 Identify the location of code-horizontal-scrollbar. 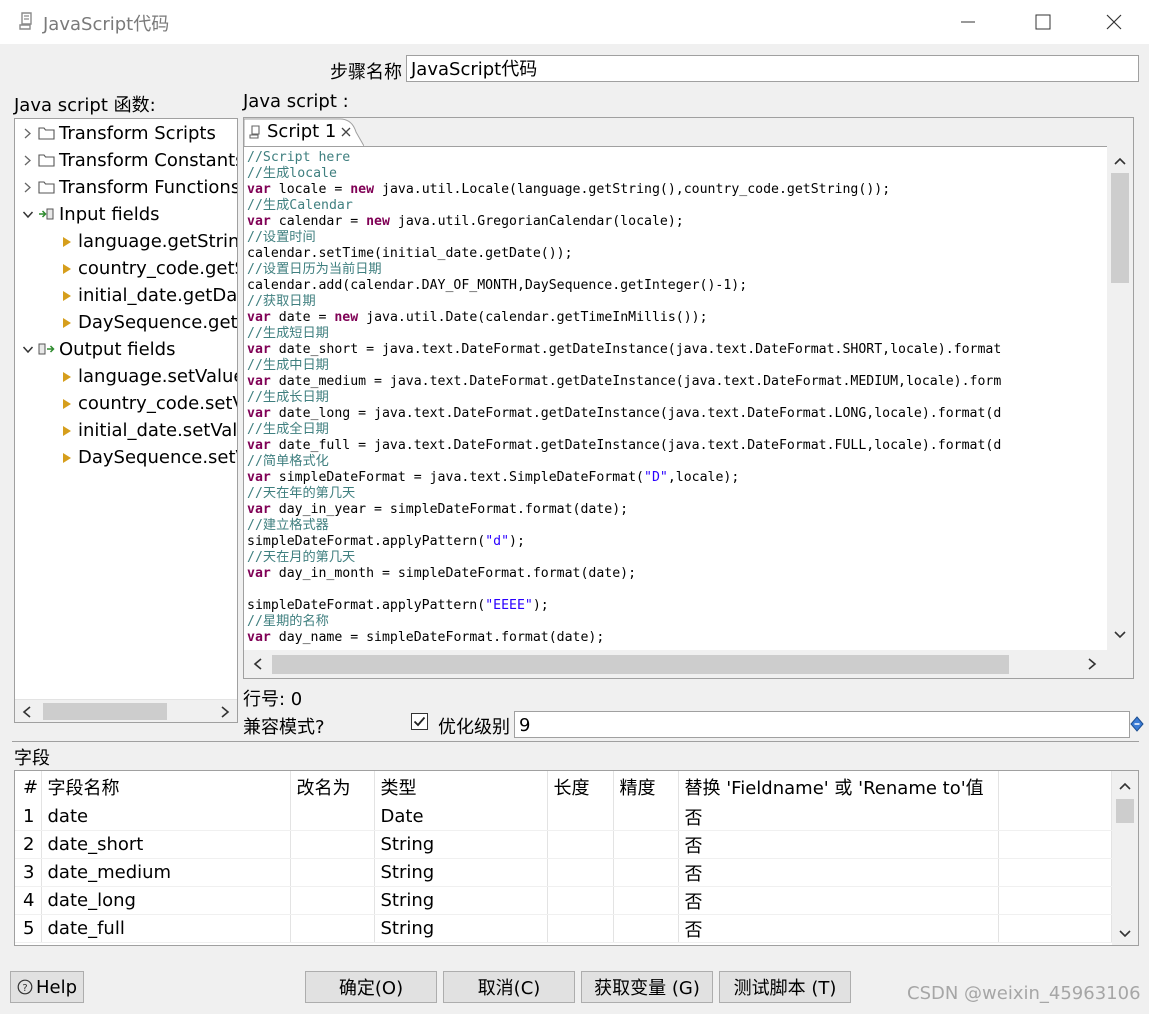
(675, 664).